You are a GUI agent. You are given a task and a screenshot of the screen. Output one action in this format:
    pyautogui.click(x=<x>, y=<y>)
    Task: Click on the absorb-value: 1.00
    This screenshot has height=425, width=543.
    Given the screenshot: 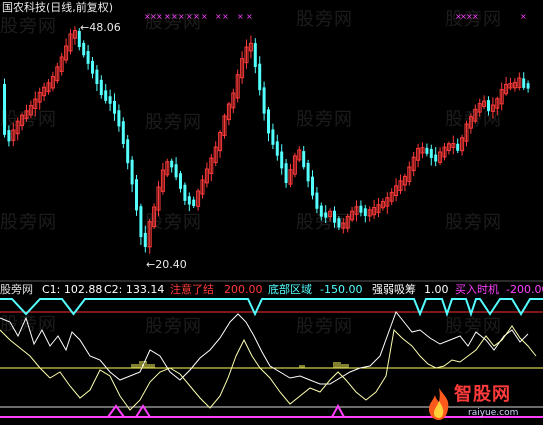 What is the action you would take?
    pyautogui.click(x=436, y=289)
    